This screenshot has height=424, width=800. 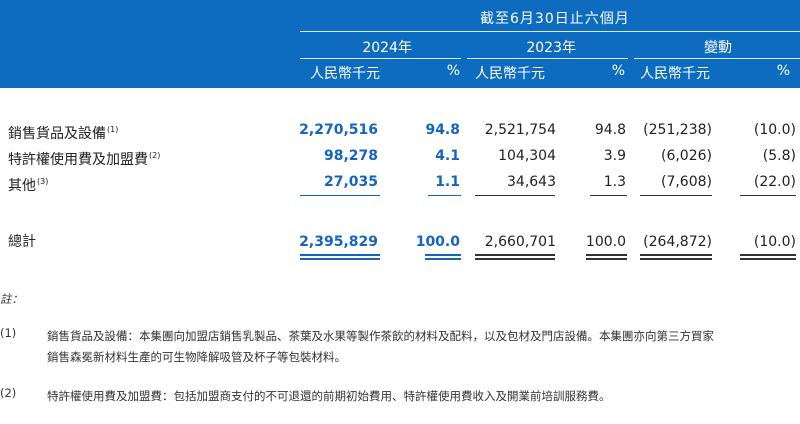 What do you see at coordinates (63, 133) in the screenshot?
I see `row-label: 銷售貨品及設備(1)` at bounding box center [63, 133].